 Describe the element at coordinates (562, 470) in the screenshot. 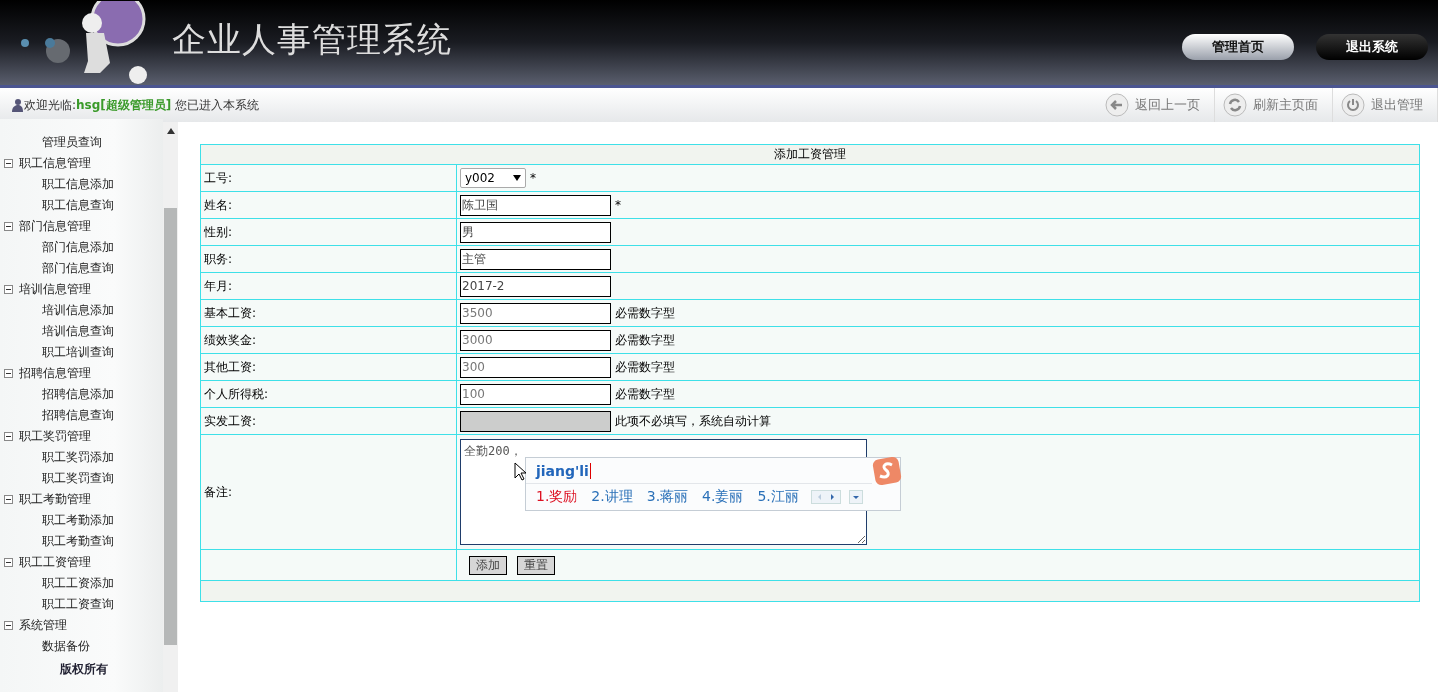

I see `ime-composition: jiang'li` at that location.